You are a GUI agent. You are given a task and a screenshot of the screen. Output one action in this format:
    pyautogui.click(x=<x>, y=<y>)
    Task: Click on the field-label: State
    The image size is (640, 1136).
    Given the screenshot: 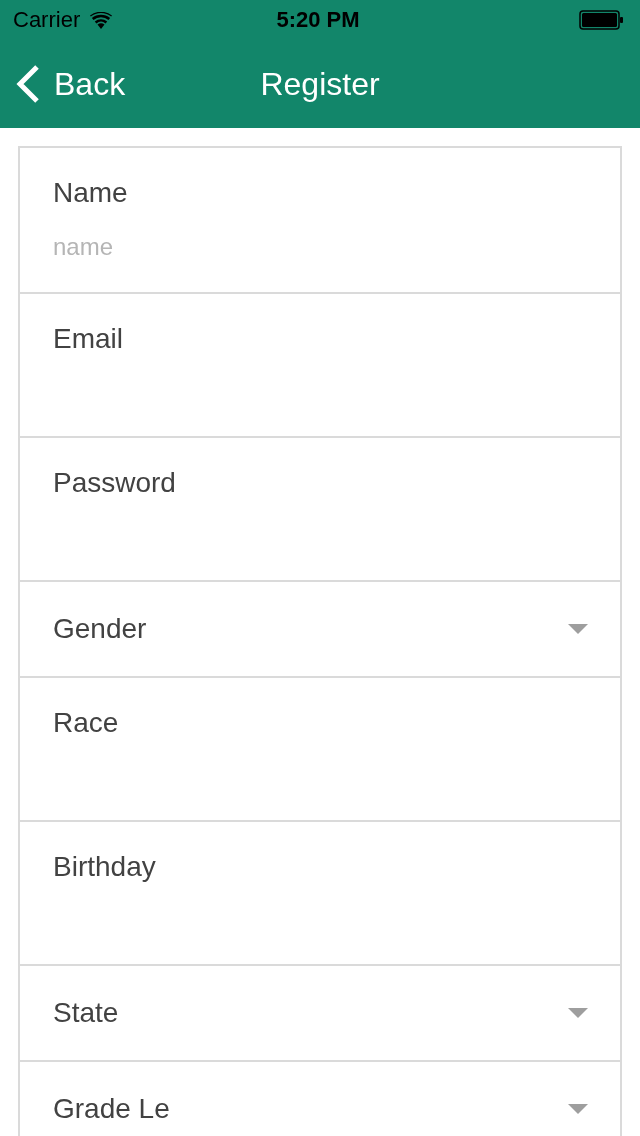 What is the action you would take?
    pyautogui.click(x=86, y=1013)
    